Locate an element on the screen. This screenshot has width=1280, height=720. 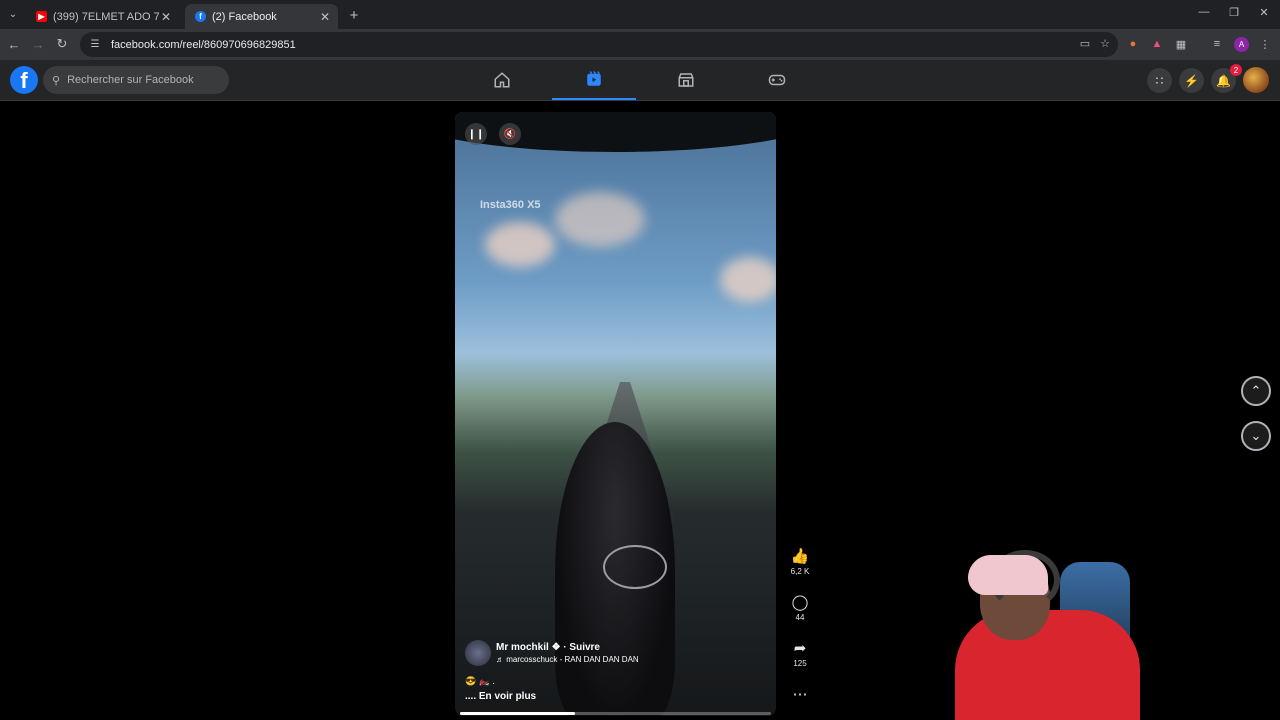
extension-fox-icon: ● is located at coordinates (1133, 44).